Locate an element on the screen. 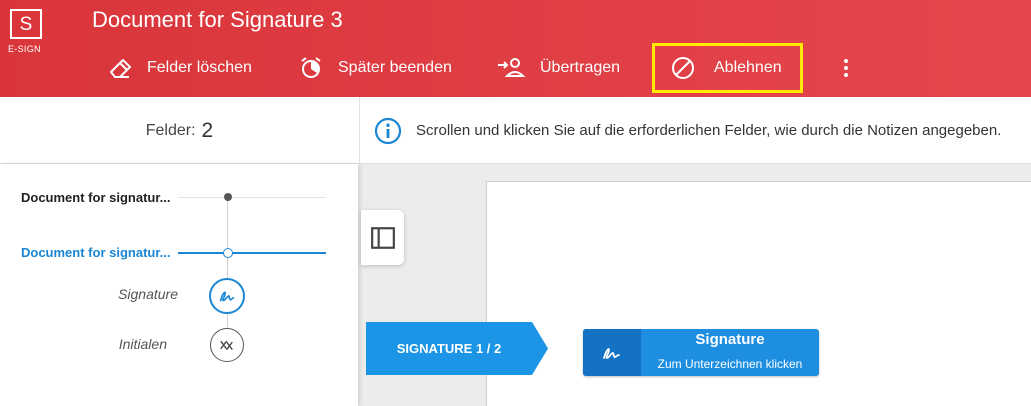 This screenshot has height=406, width=1031. navigation-connector is located at coordinates (227, 272).